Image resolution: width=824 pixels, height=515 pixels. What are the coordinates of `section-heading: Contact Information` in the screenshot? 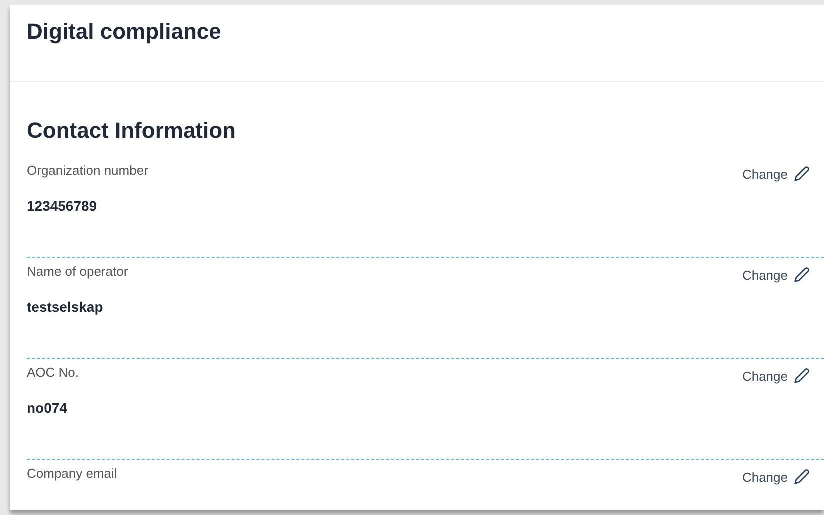 It's located at (132, 131).